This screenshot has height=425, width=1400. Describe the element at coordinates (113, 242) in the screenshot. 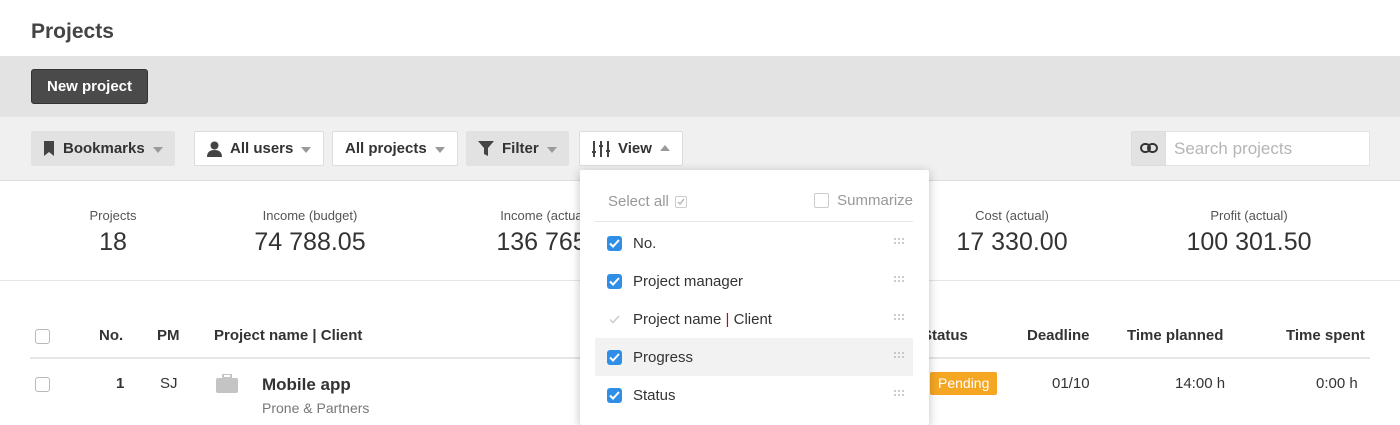

I see `stat-value: 18` at that location.